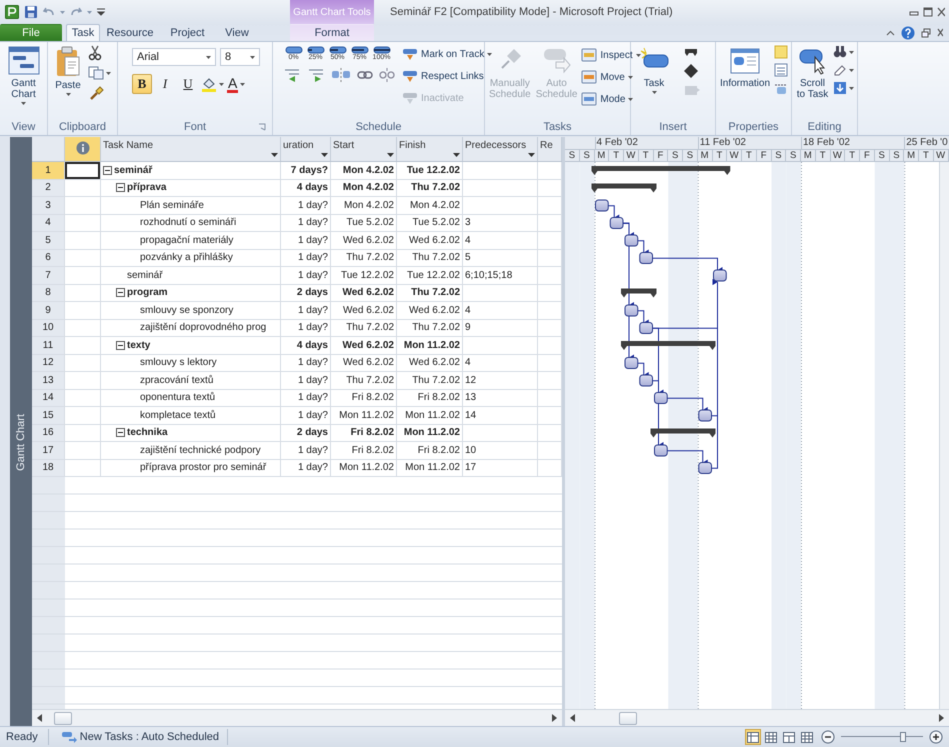  Describe the element at coordinates (130, 32) in the screenshot. I see `ribbon-tab: Resource` at that location.